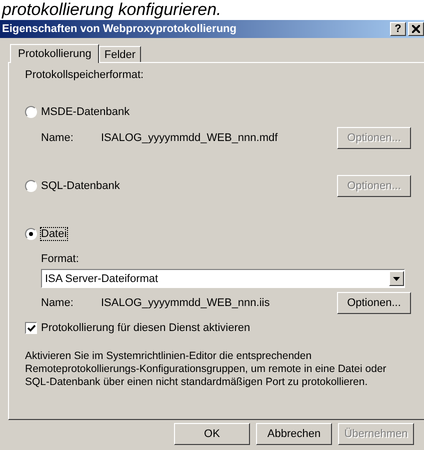  What do you see at coordinates (55, 53) in the screenshot?
I see `tab: Protokollierung` at bounding box center [55, 53].